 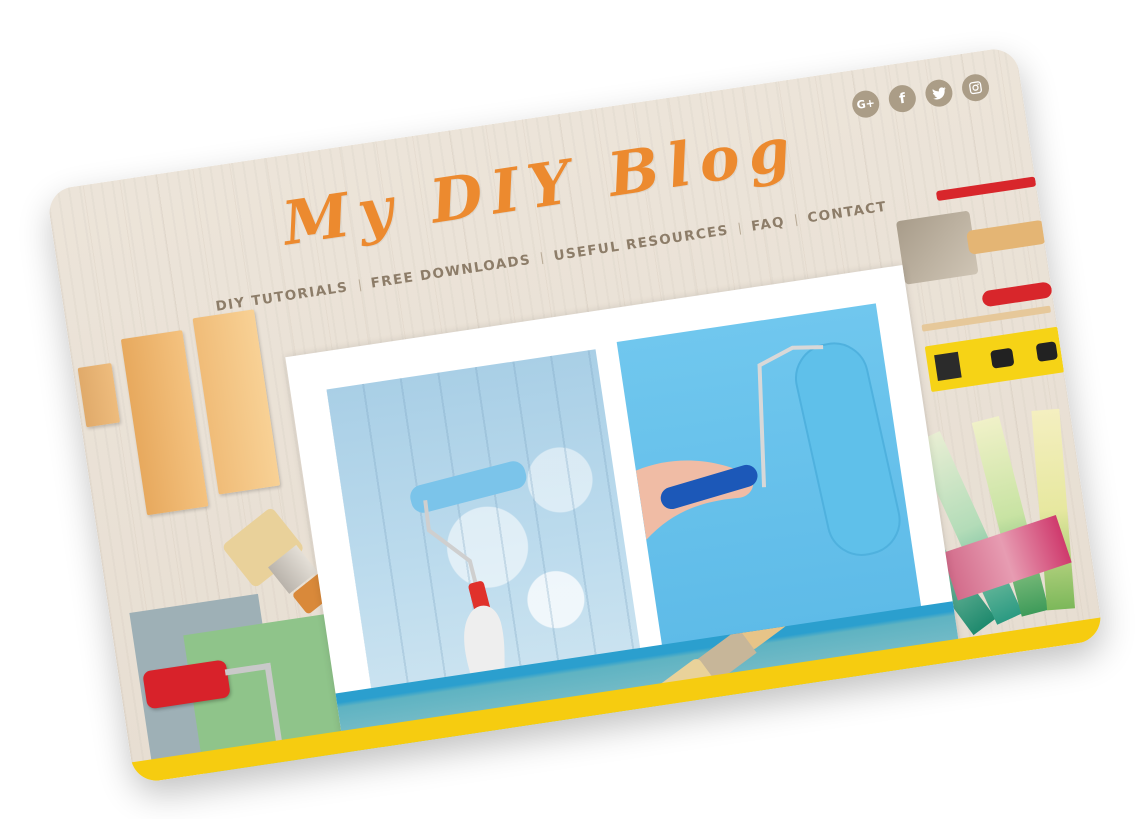 What do you see at coordinates (641, 243) in the screenshot?
I see `nav-useful-resources: USEFUL RESOURCES` at bounding box center [641, 243].